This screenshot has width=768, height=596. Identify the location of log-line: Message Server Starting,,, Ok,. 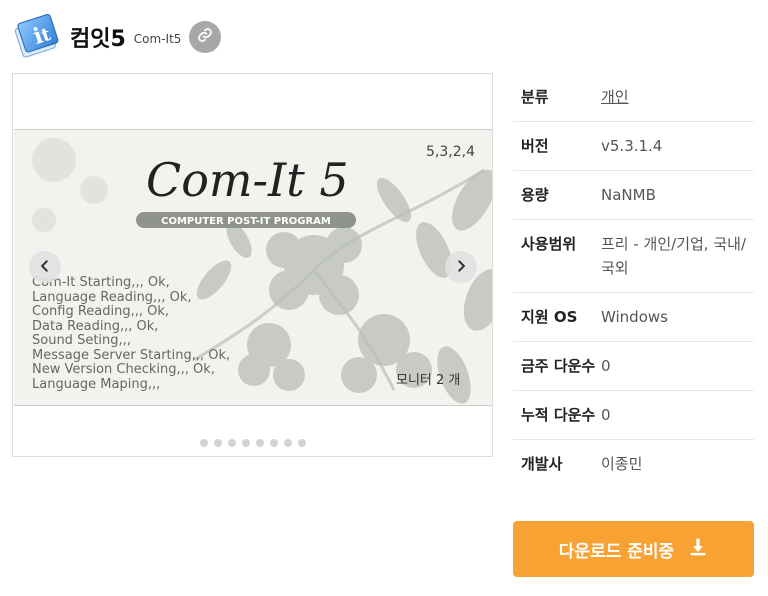
(131, 355).